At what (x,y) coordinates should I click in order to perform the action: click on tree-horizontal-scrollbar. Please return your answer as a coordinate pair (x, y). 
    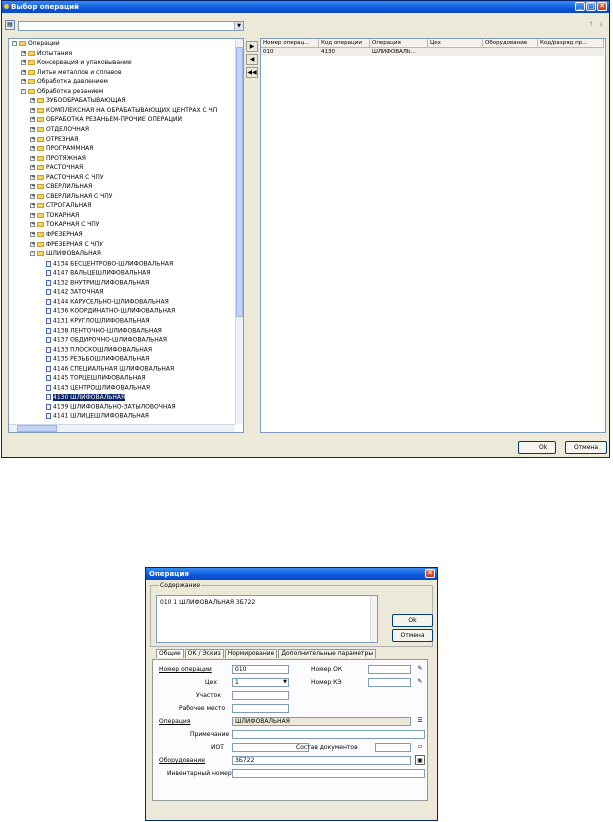
    Looking at the image, I should click on (122, 428).